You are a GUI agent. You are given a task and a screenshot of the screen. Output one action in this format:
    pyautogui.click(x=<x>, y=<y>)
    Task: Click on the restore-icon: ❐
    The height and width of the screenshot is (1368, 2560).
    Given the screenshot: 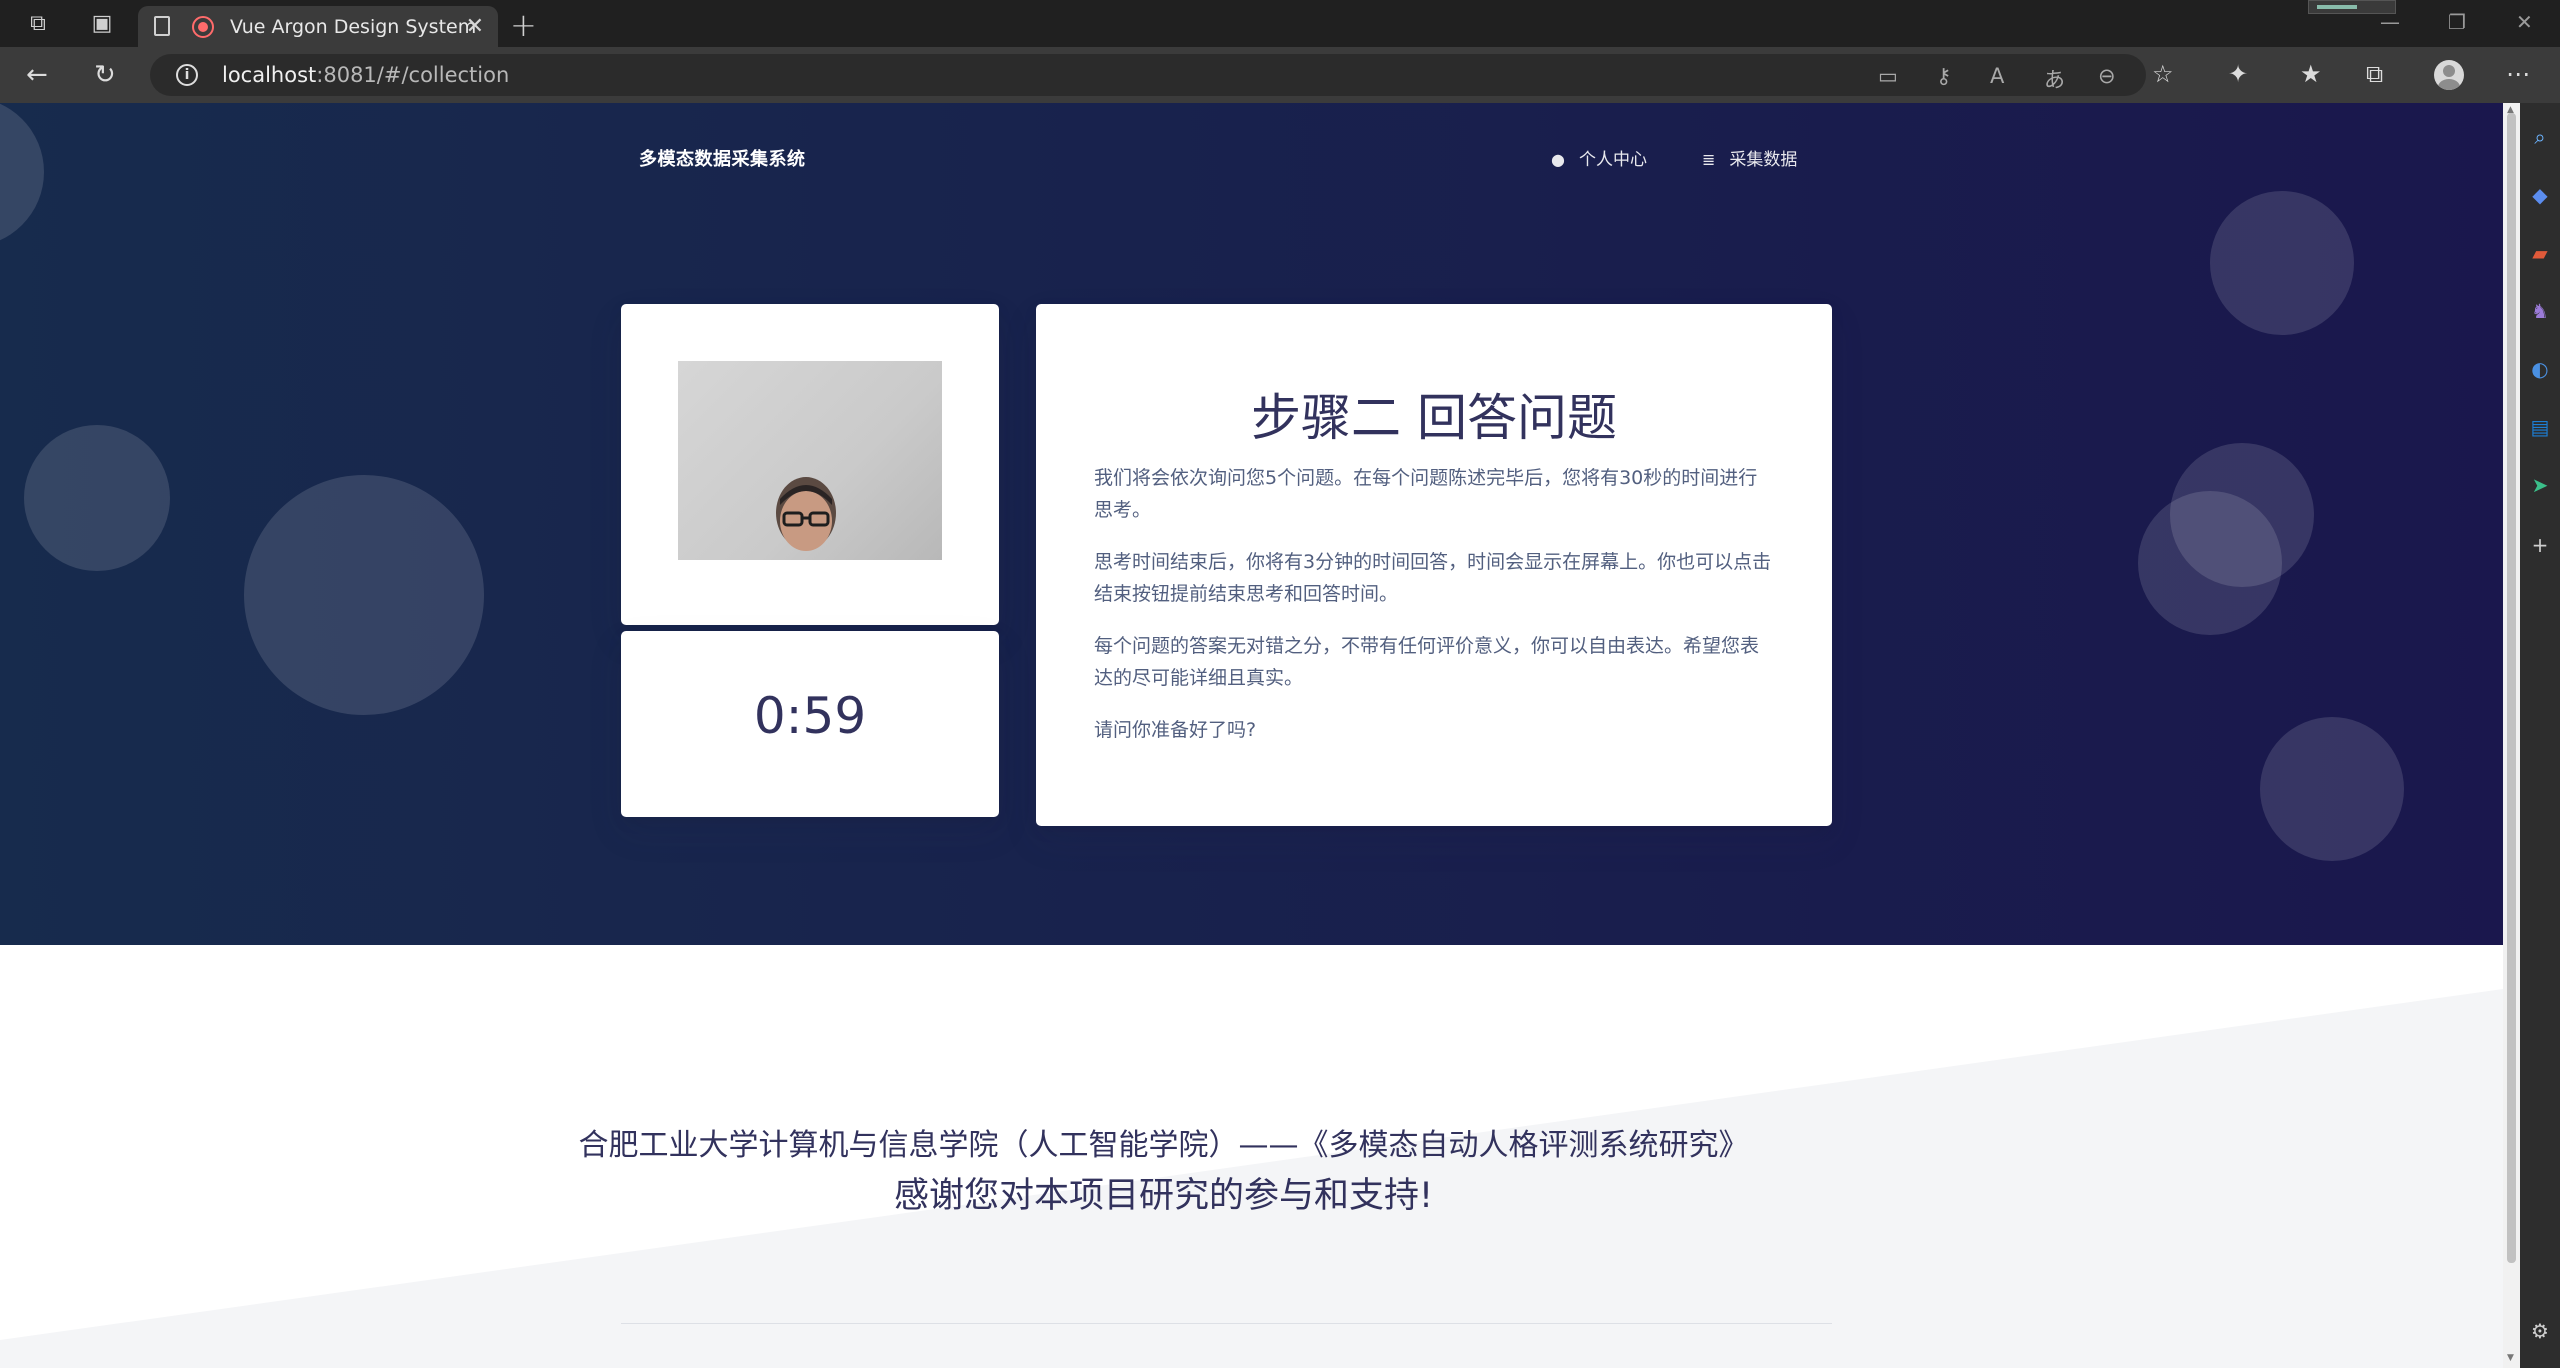 What is the action you would take?
    pyautogui.click(x=2457, y=22)
    